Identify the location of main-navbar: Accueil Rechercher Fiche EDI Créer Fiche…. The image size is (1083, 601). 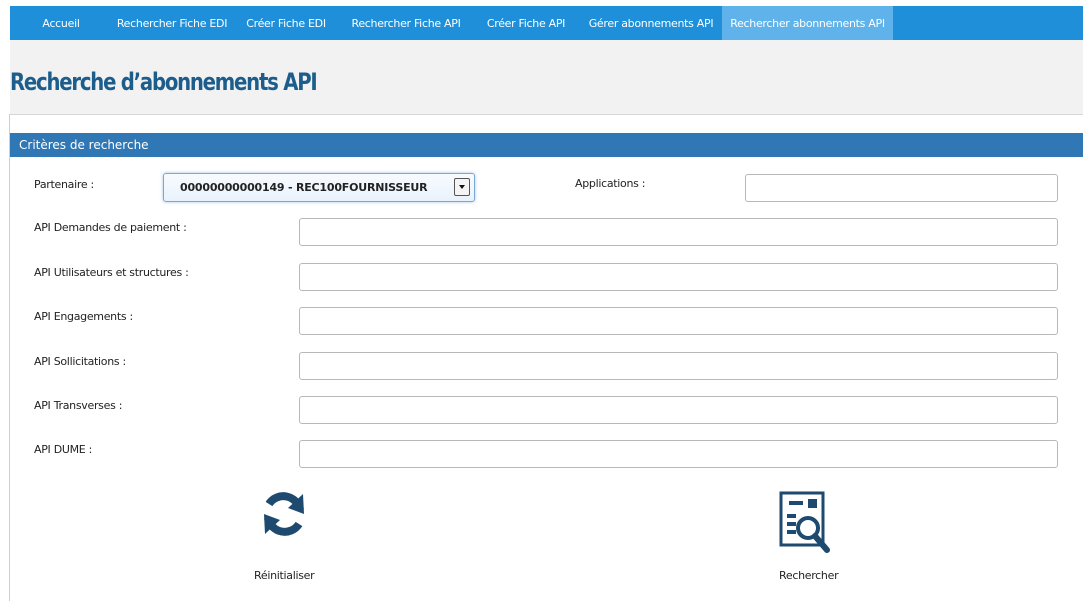
(546, 23).